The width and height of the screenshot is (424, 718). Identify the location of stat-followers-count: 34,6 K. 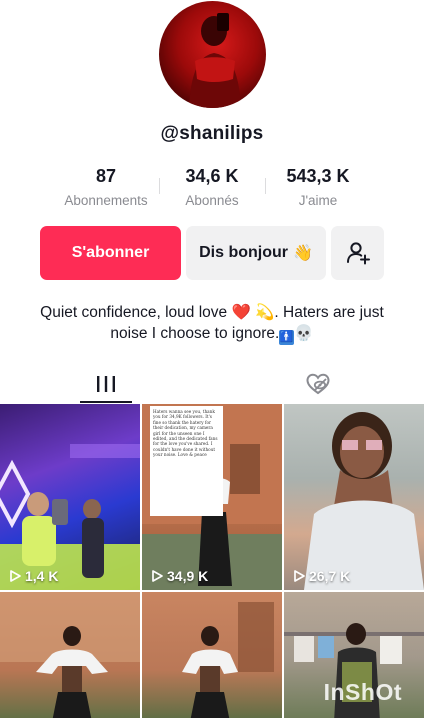
(212, 176).